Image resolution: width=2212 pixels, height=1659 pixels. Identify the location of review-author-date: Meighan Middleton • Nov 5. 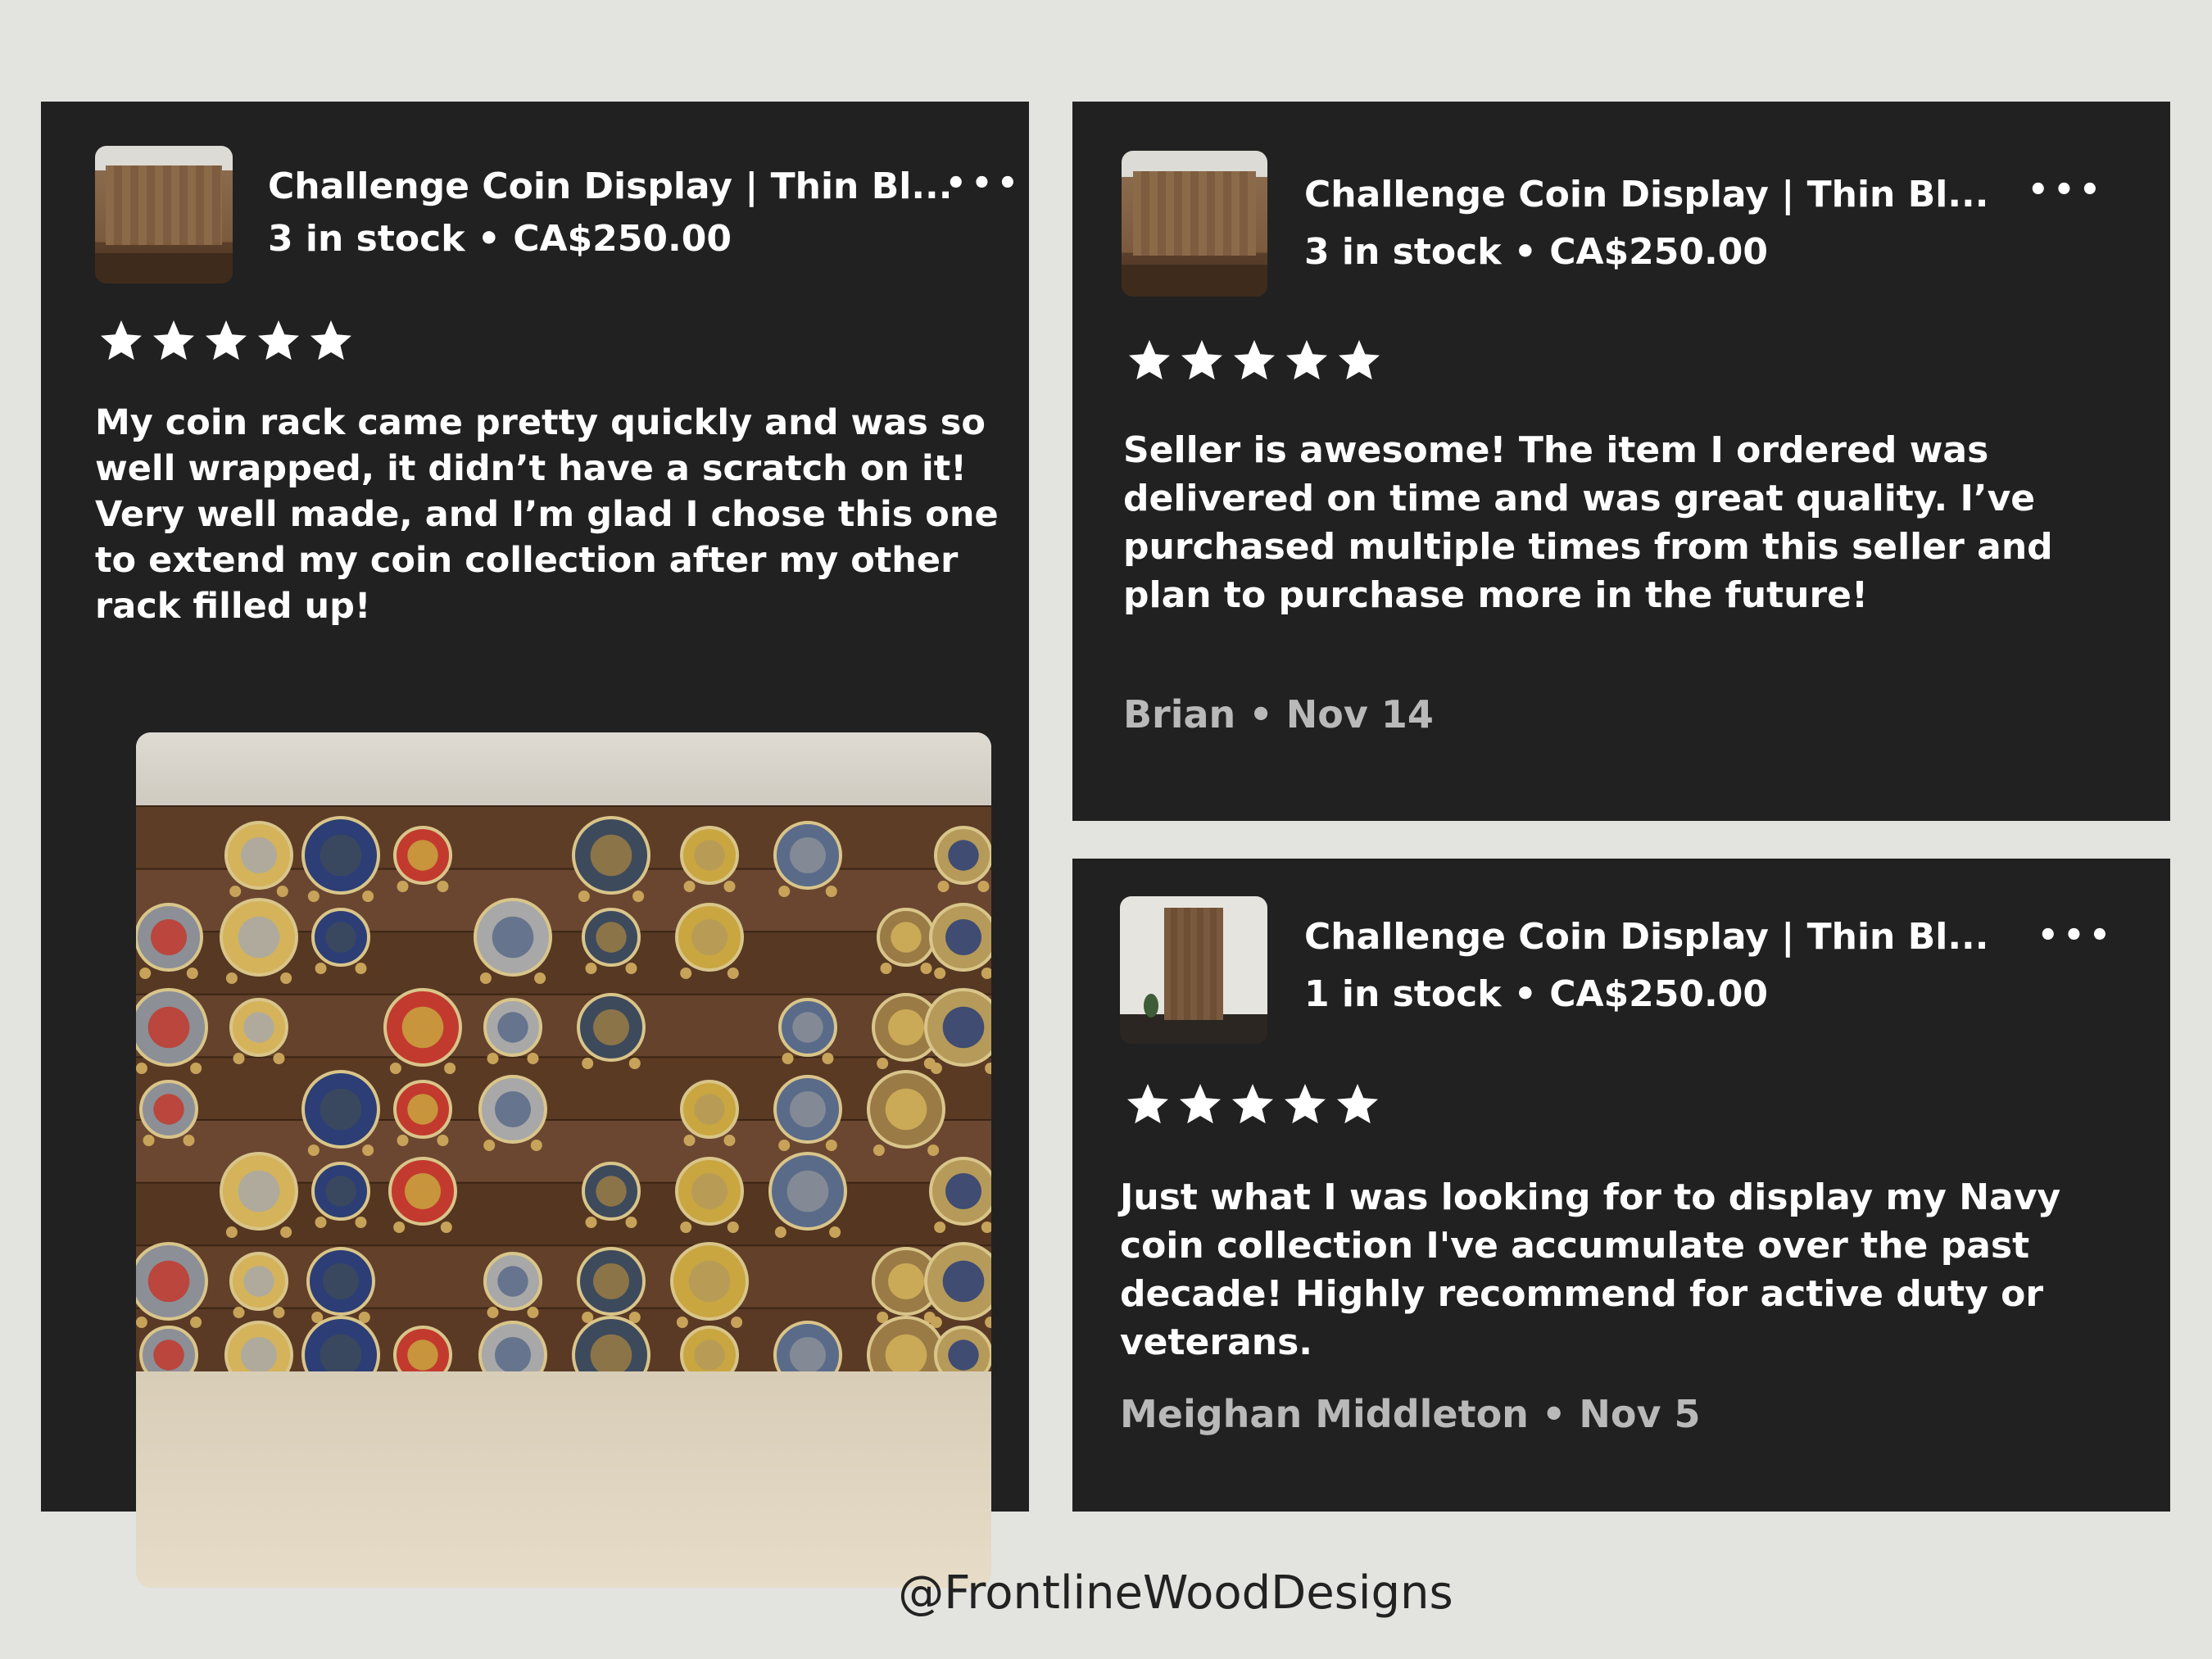
(1410, 1414).